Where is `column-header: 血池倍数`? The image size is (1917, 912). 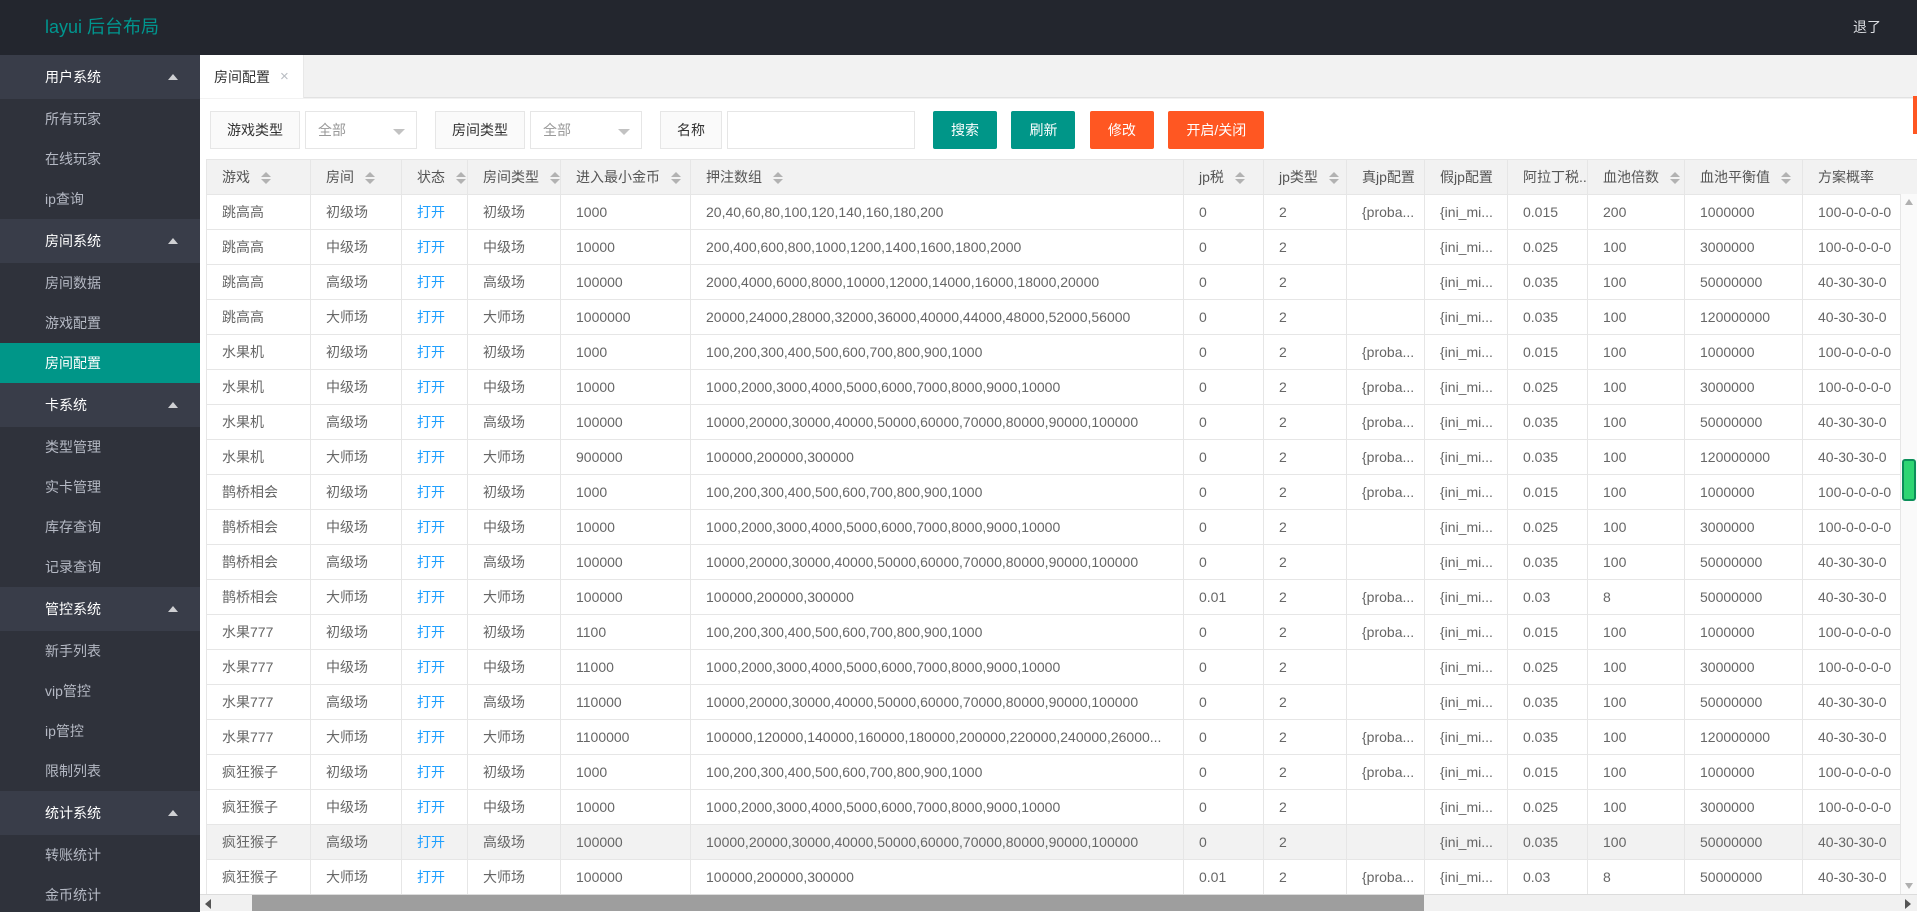 column-header: 血池倍数 is located at coordinates (1636, 177).